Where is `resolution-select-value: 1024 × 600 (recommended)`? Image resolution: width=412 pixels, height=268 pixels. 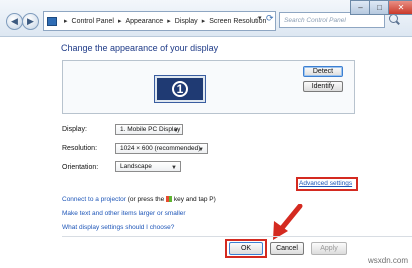 resolution-select-value: 1024 × 600 (recommended) is located at coordinates (160, 148).